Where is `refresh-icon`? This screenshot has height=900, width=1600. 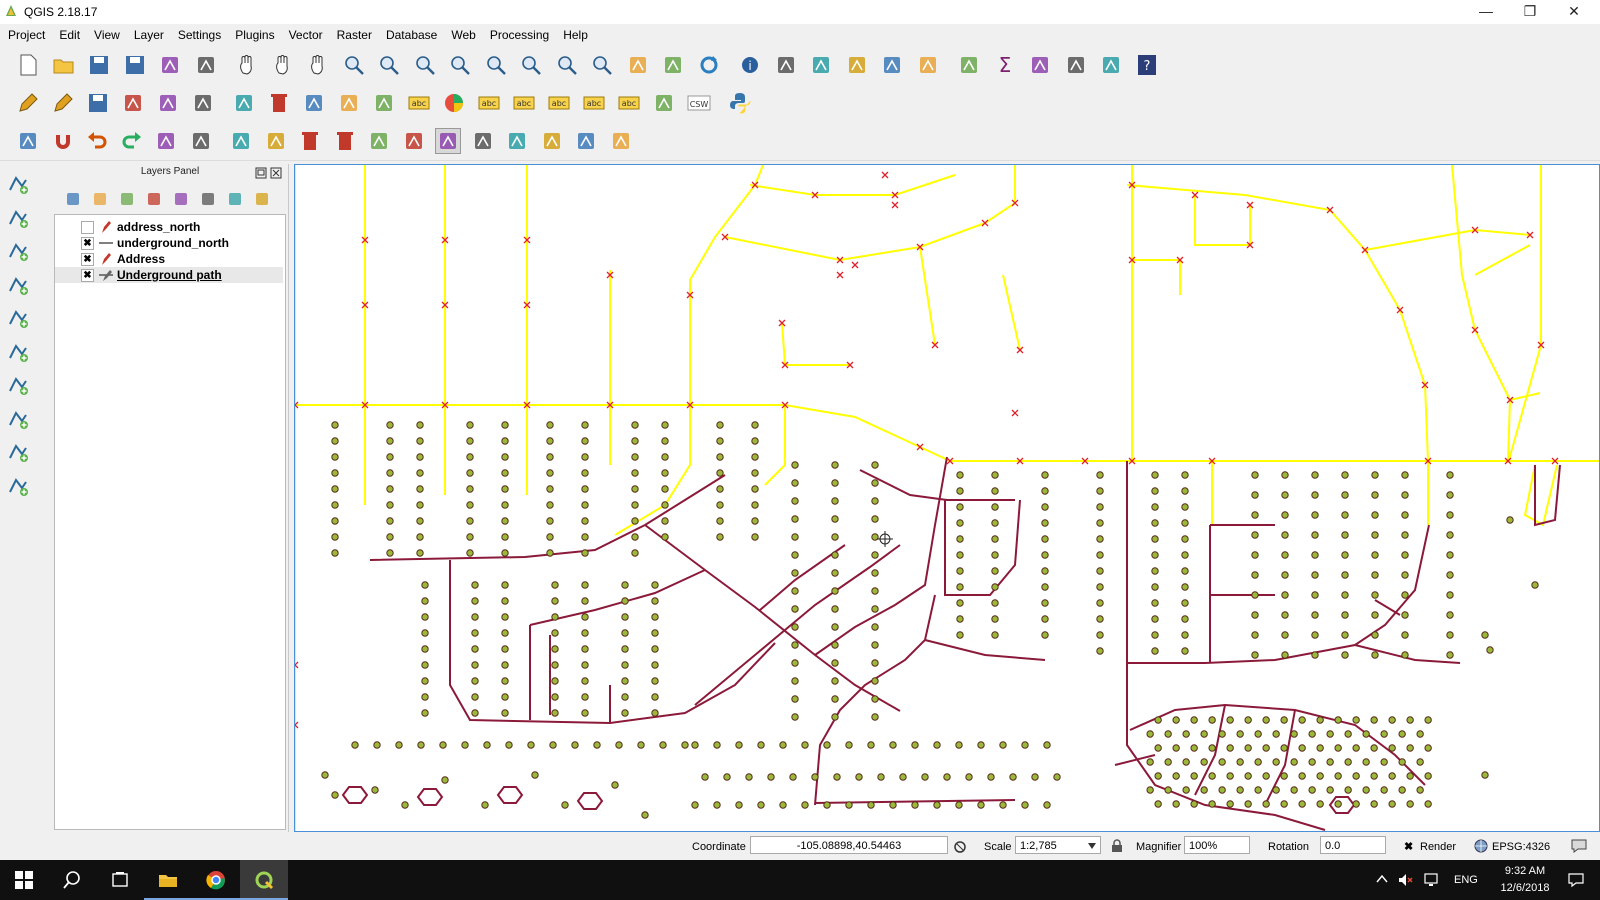 refresh-icon is located at coordinates (709, 65).